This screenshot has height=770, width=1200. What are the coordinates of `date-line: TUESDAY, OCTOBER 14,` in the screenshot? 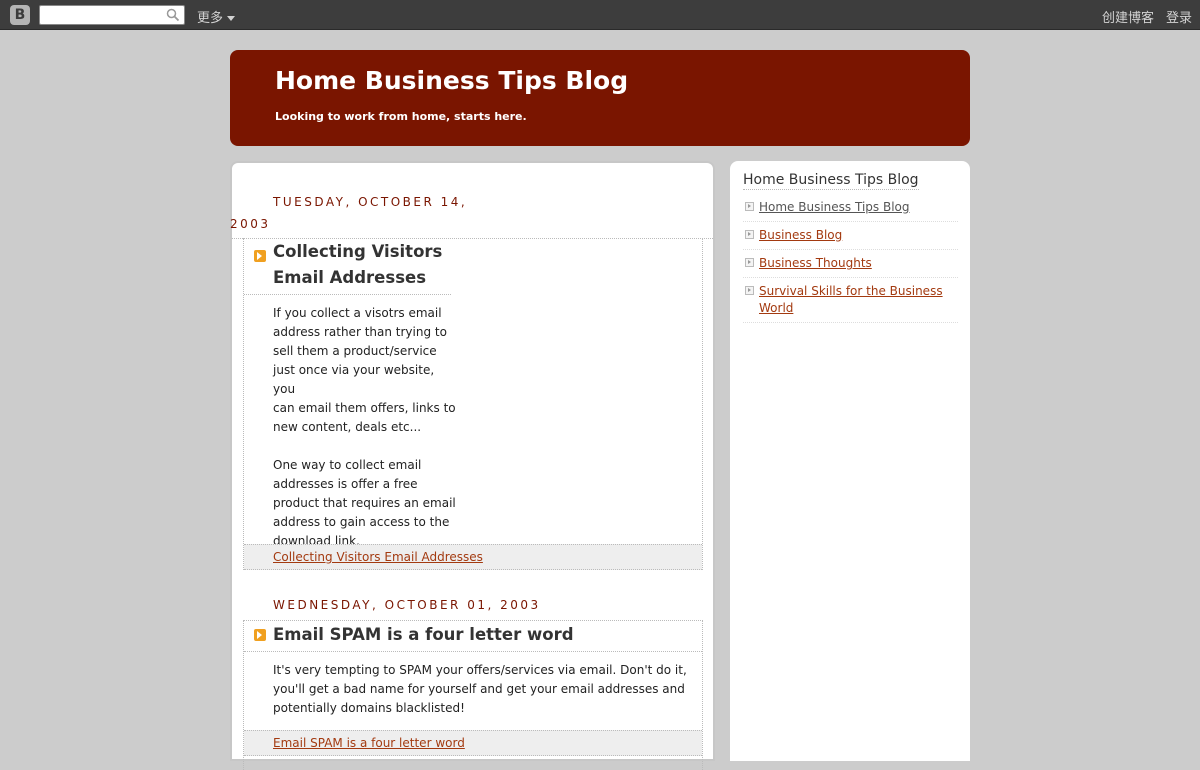 It's located at (370, 202).